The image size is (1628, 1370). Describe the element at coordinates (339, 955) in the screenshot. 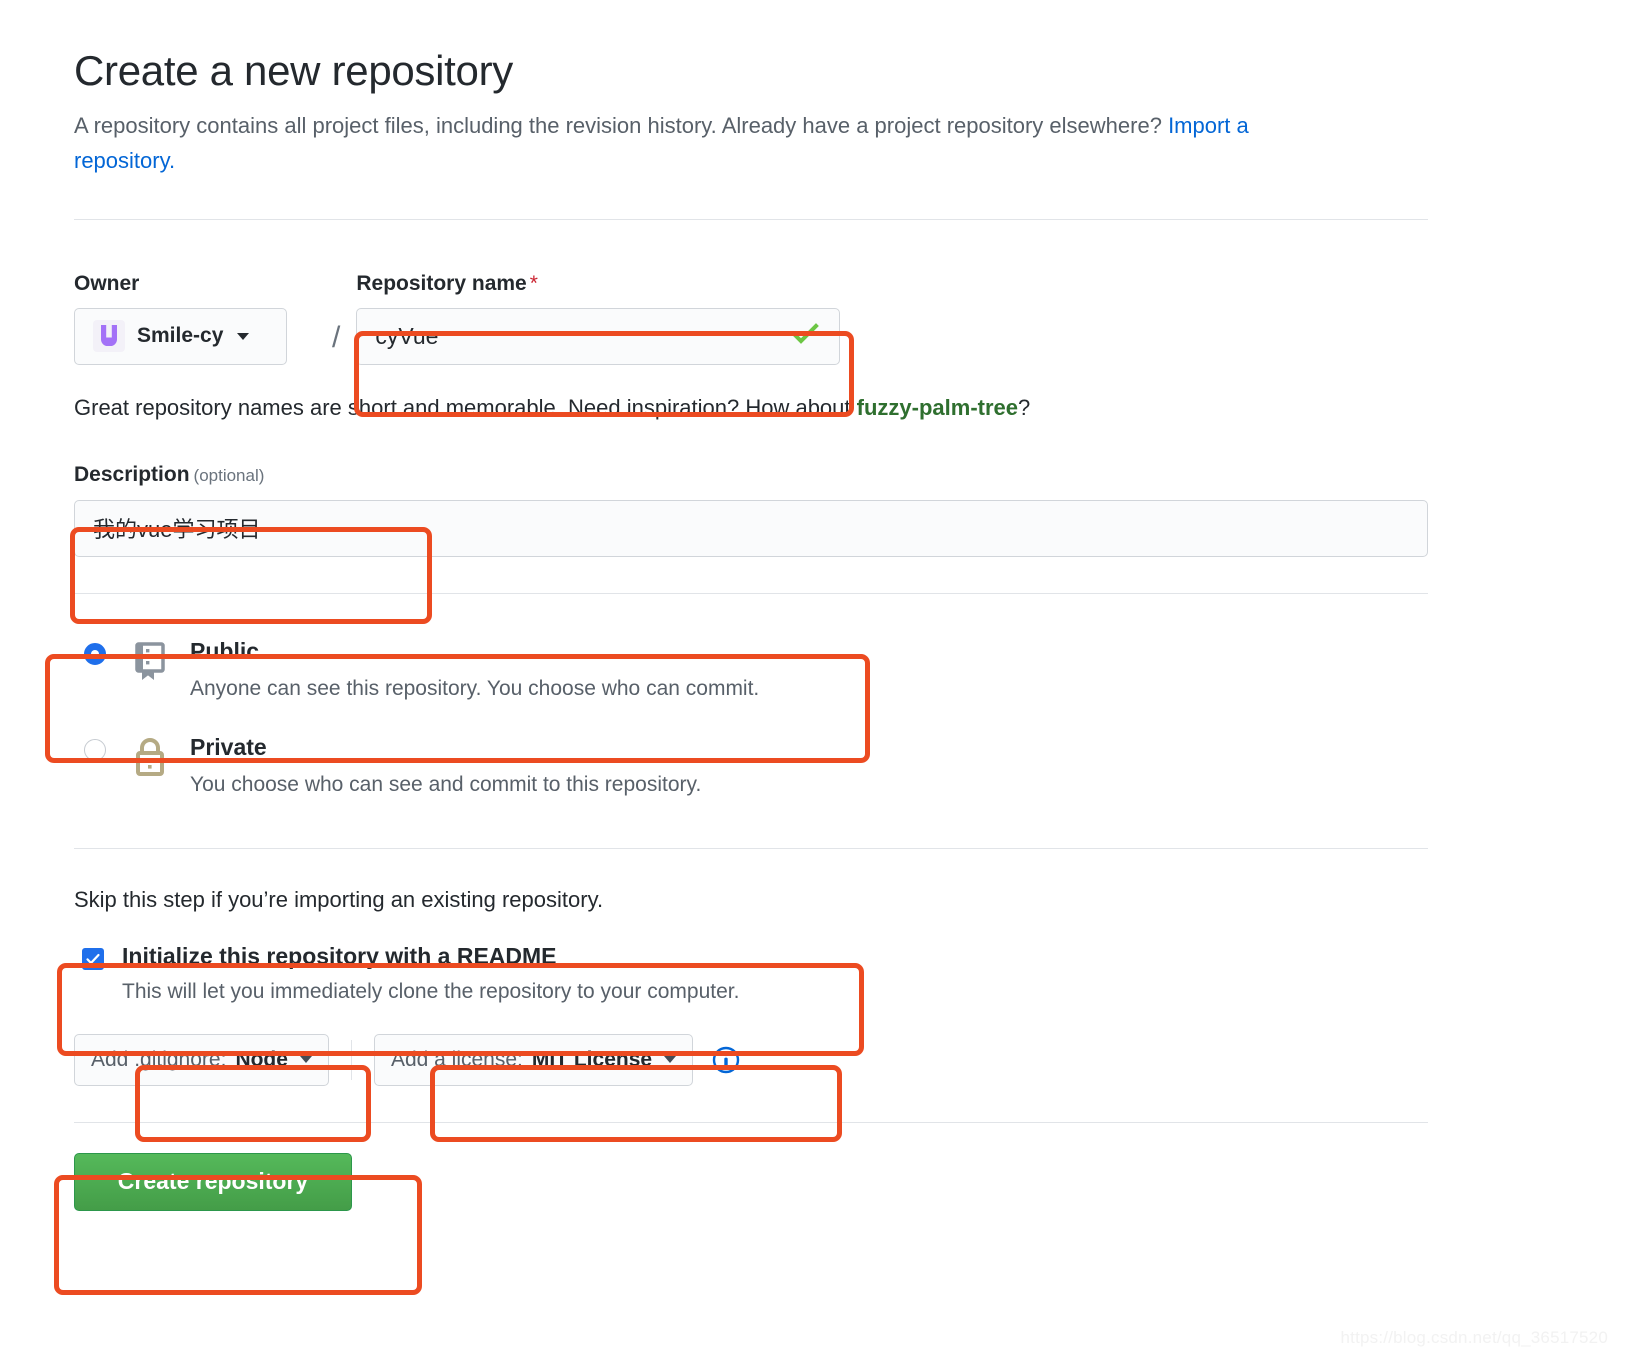

I see `readme-label: Initialize this repository with a README` at that location.